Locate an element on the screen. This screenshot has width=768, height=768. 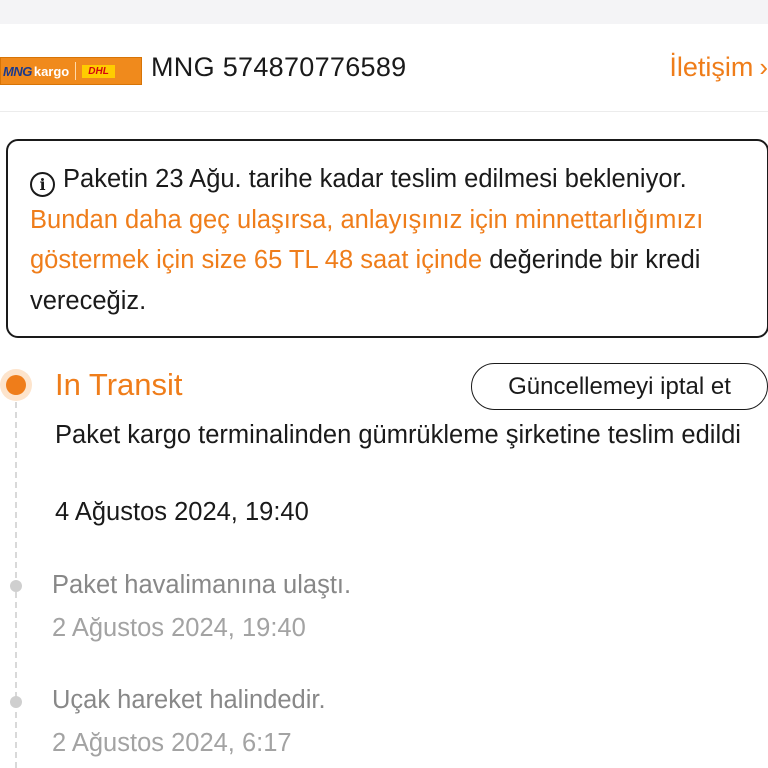
status-title: In Transit is located at coordinates (119, 384).